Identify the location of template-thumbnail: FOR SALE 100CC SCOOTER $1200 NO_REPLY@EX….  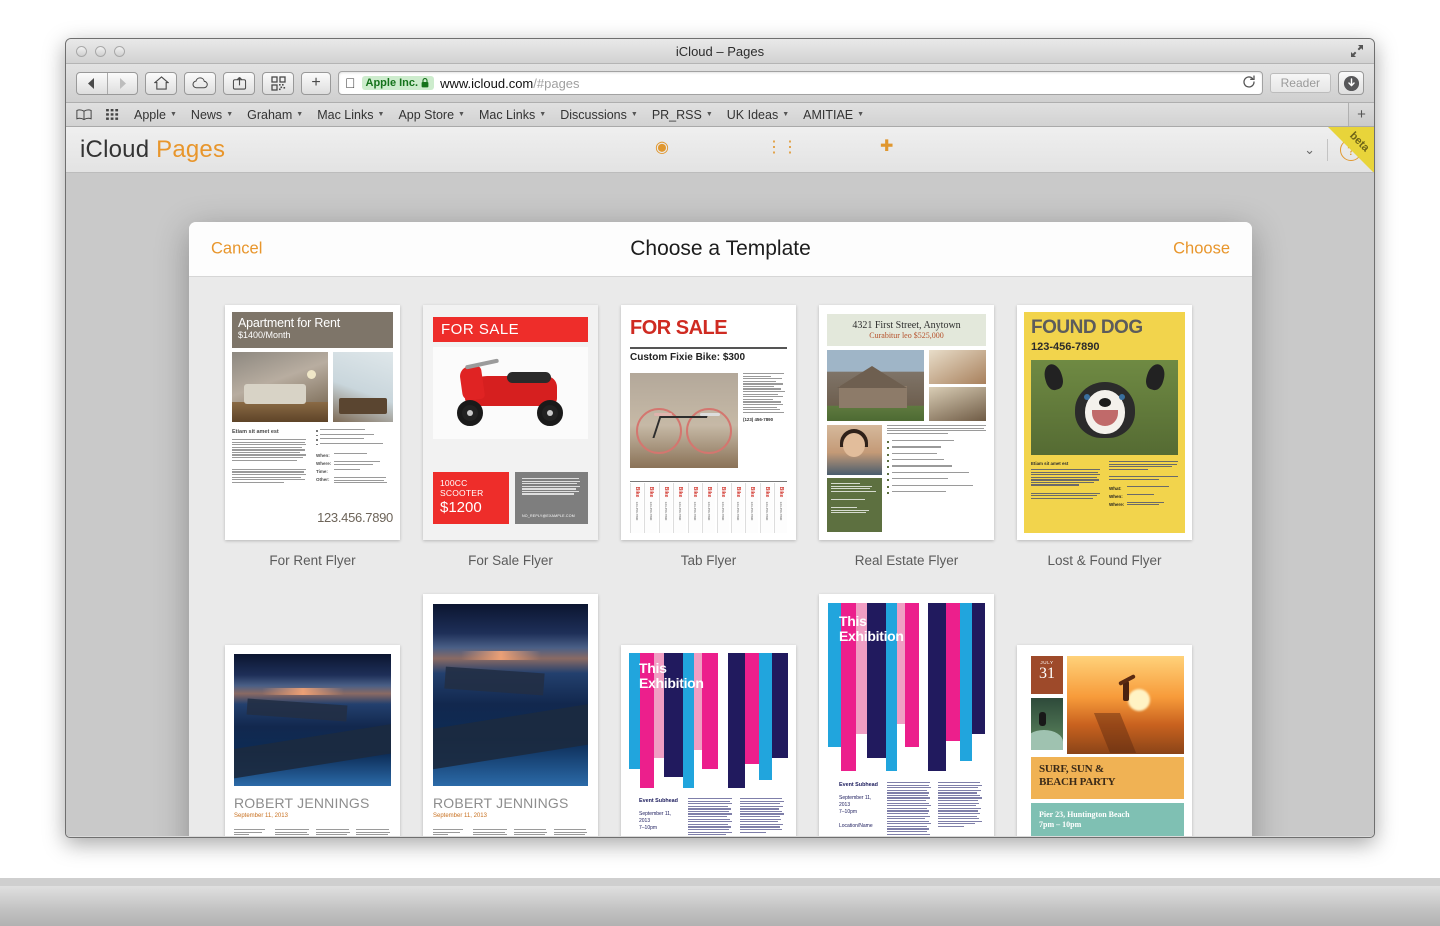
(510, 422).